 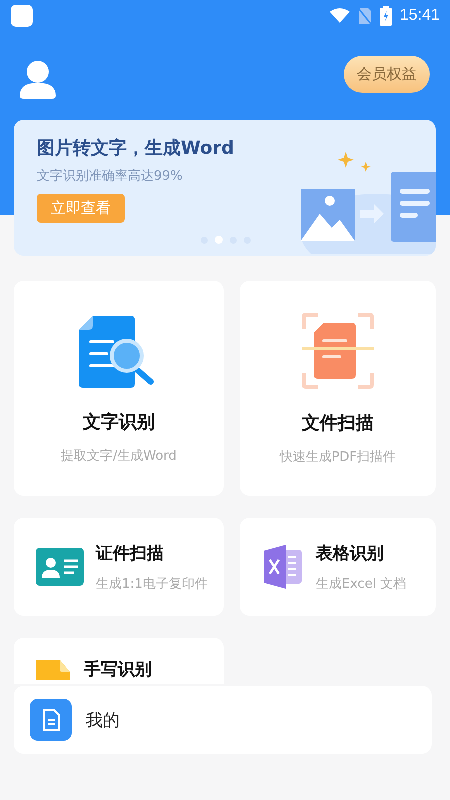 I want to click on document-scan-icon, so click(x=338, y=351).